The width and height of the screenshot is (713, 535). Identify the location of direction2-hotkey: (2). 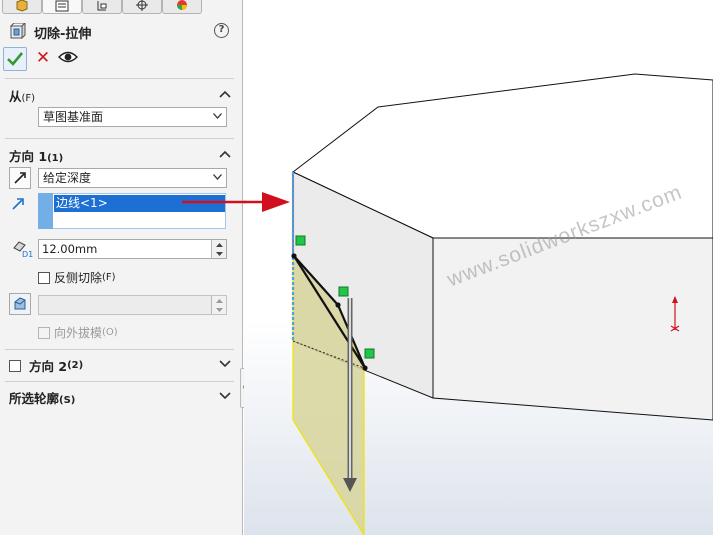
(75, 365).